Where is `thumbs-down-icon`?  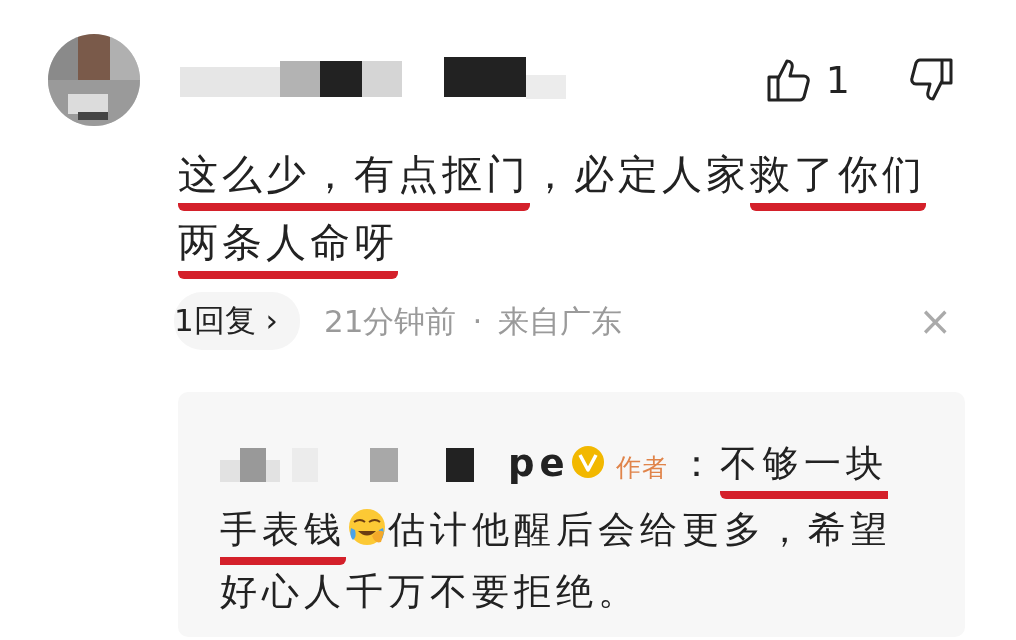
thumbs-down-icon is located at coordinates (932, 80).